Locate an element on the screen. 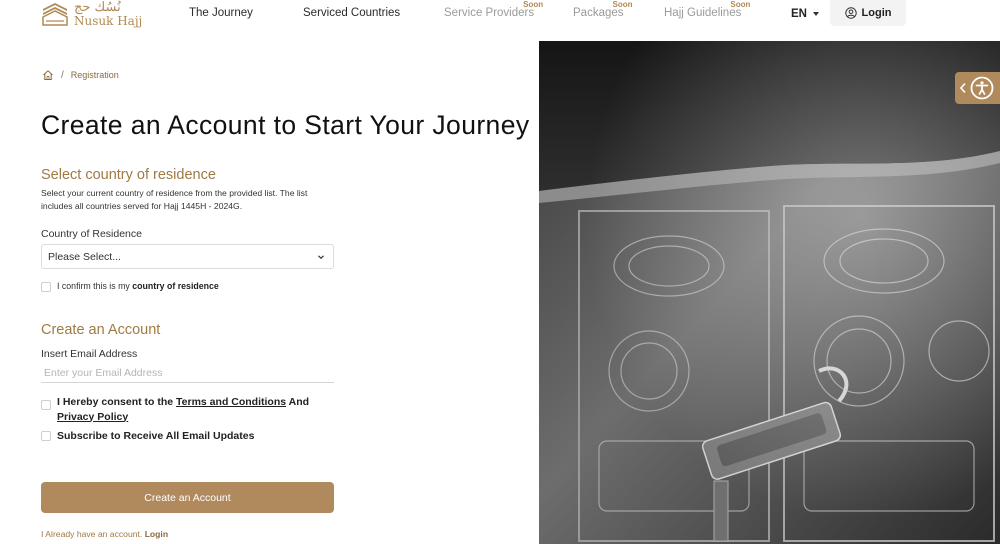  login-button: Login is located at coordinates (868, 13).